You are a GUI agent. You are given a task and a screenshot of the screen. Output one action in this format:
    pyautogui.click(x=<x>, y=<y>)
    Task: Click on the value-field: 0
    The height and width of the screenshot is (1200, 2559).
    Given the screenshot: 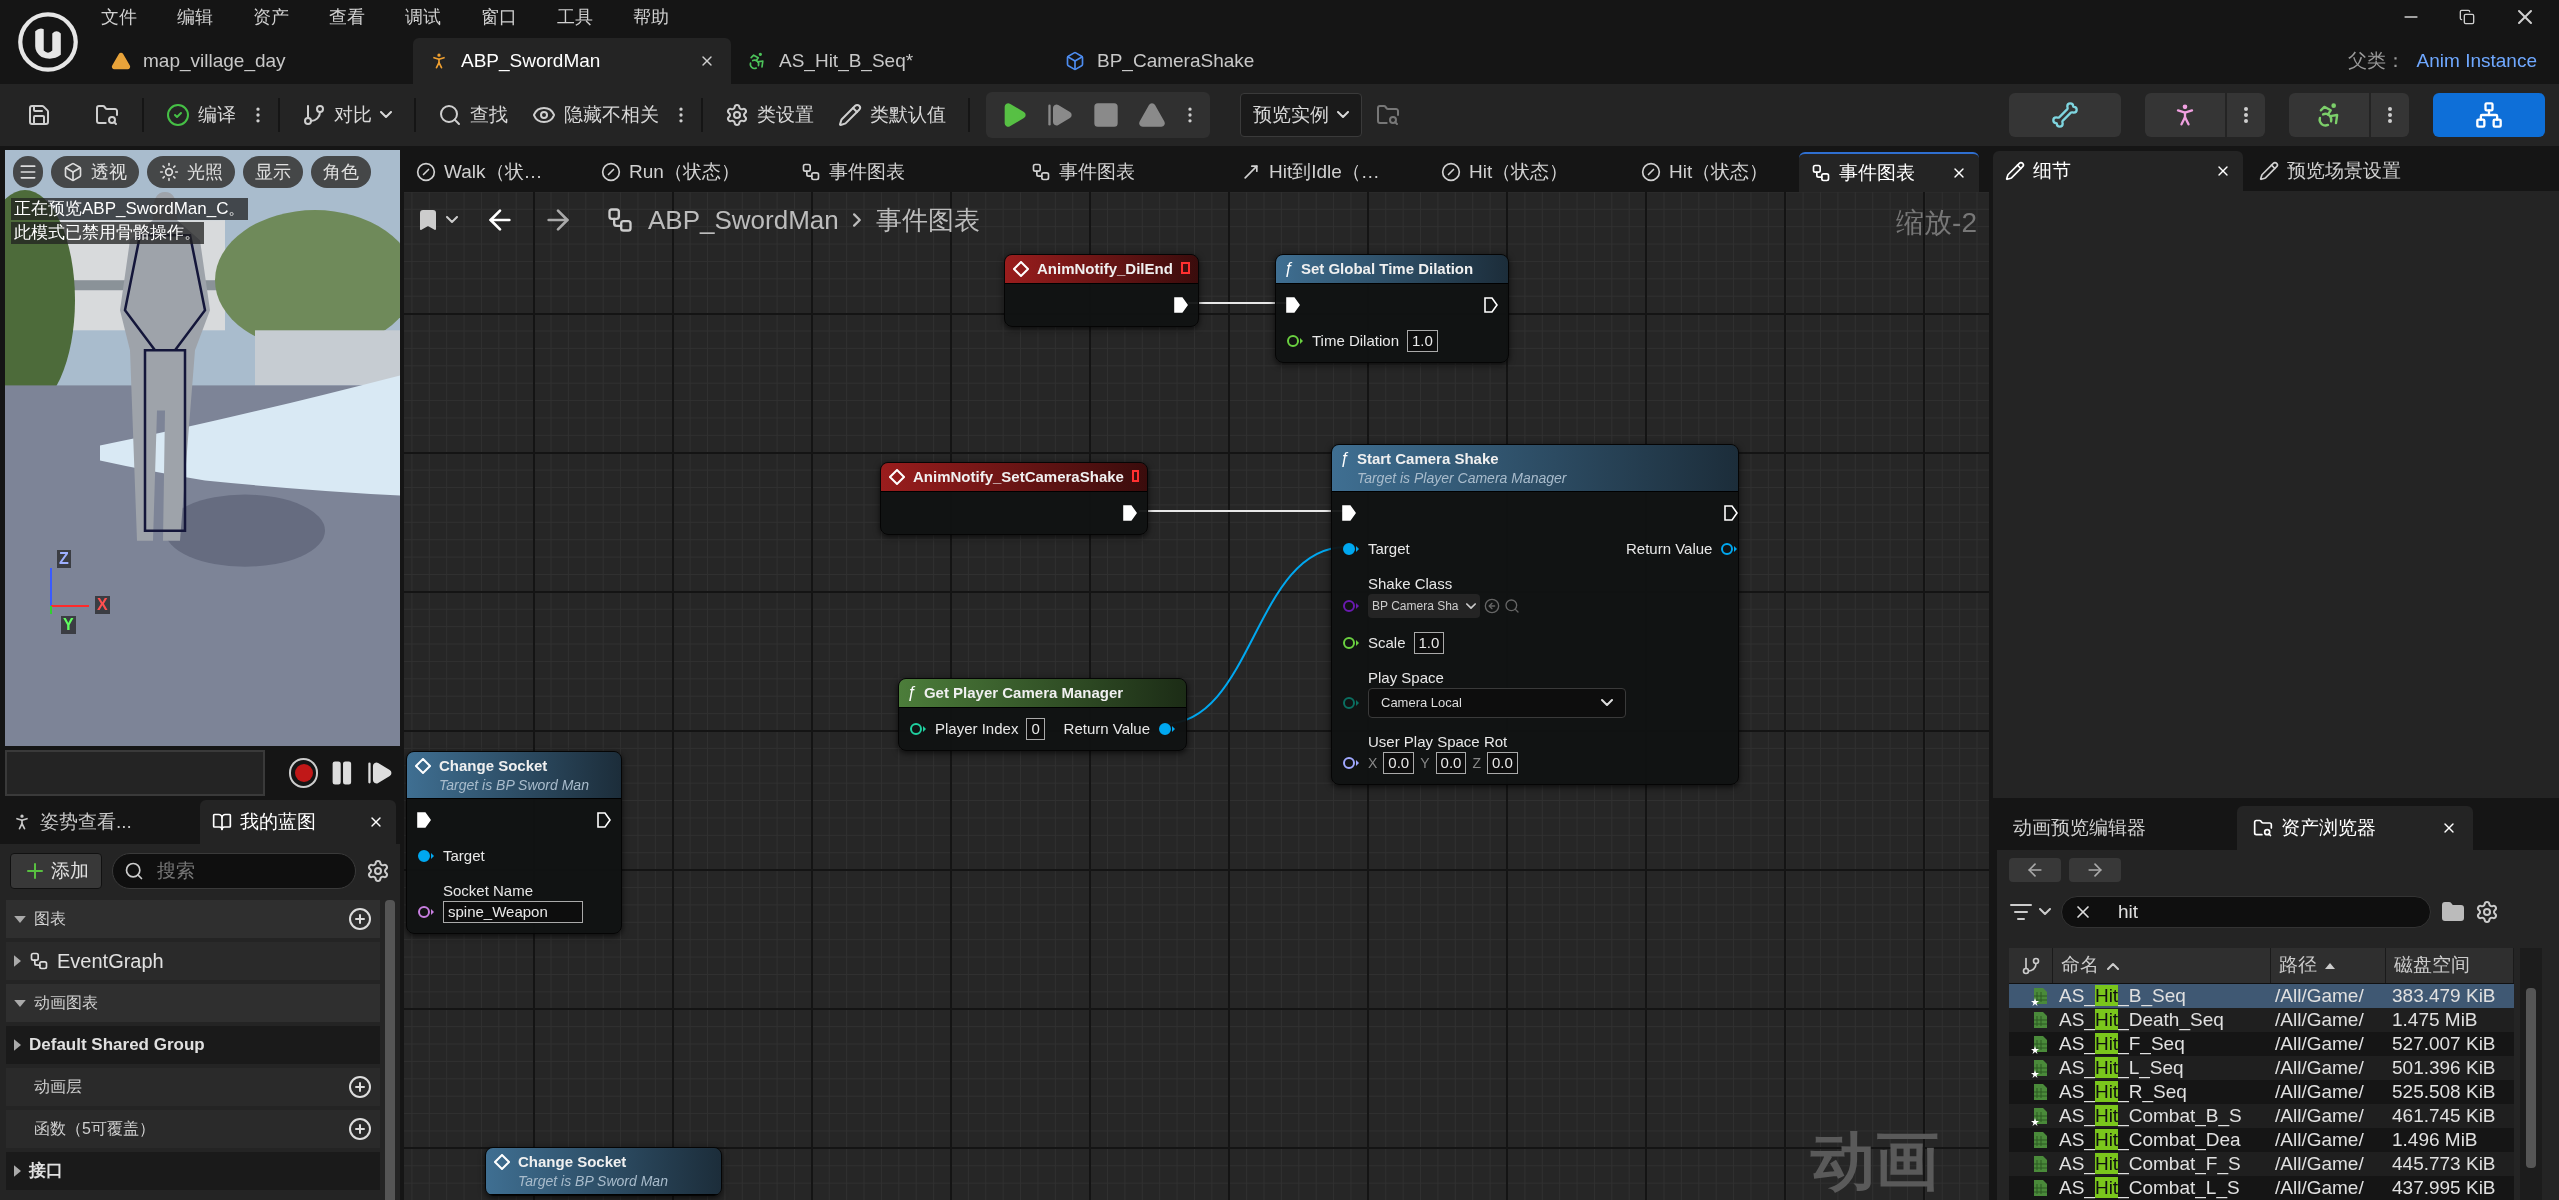 What is the action you would take?
    pyautogui.click(x=1035, y=729)
    